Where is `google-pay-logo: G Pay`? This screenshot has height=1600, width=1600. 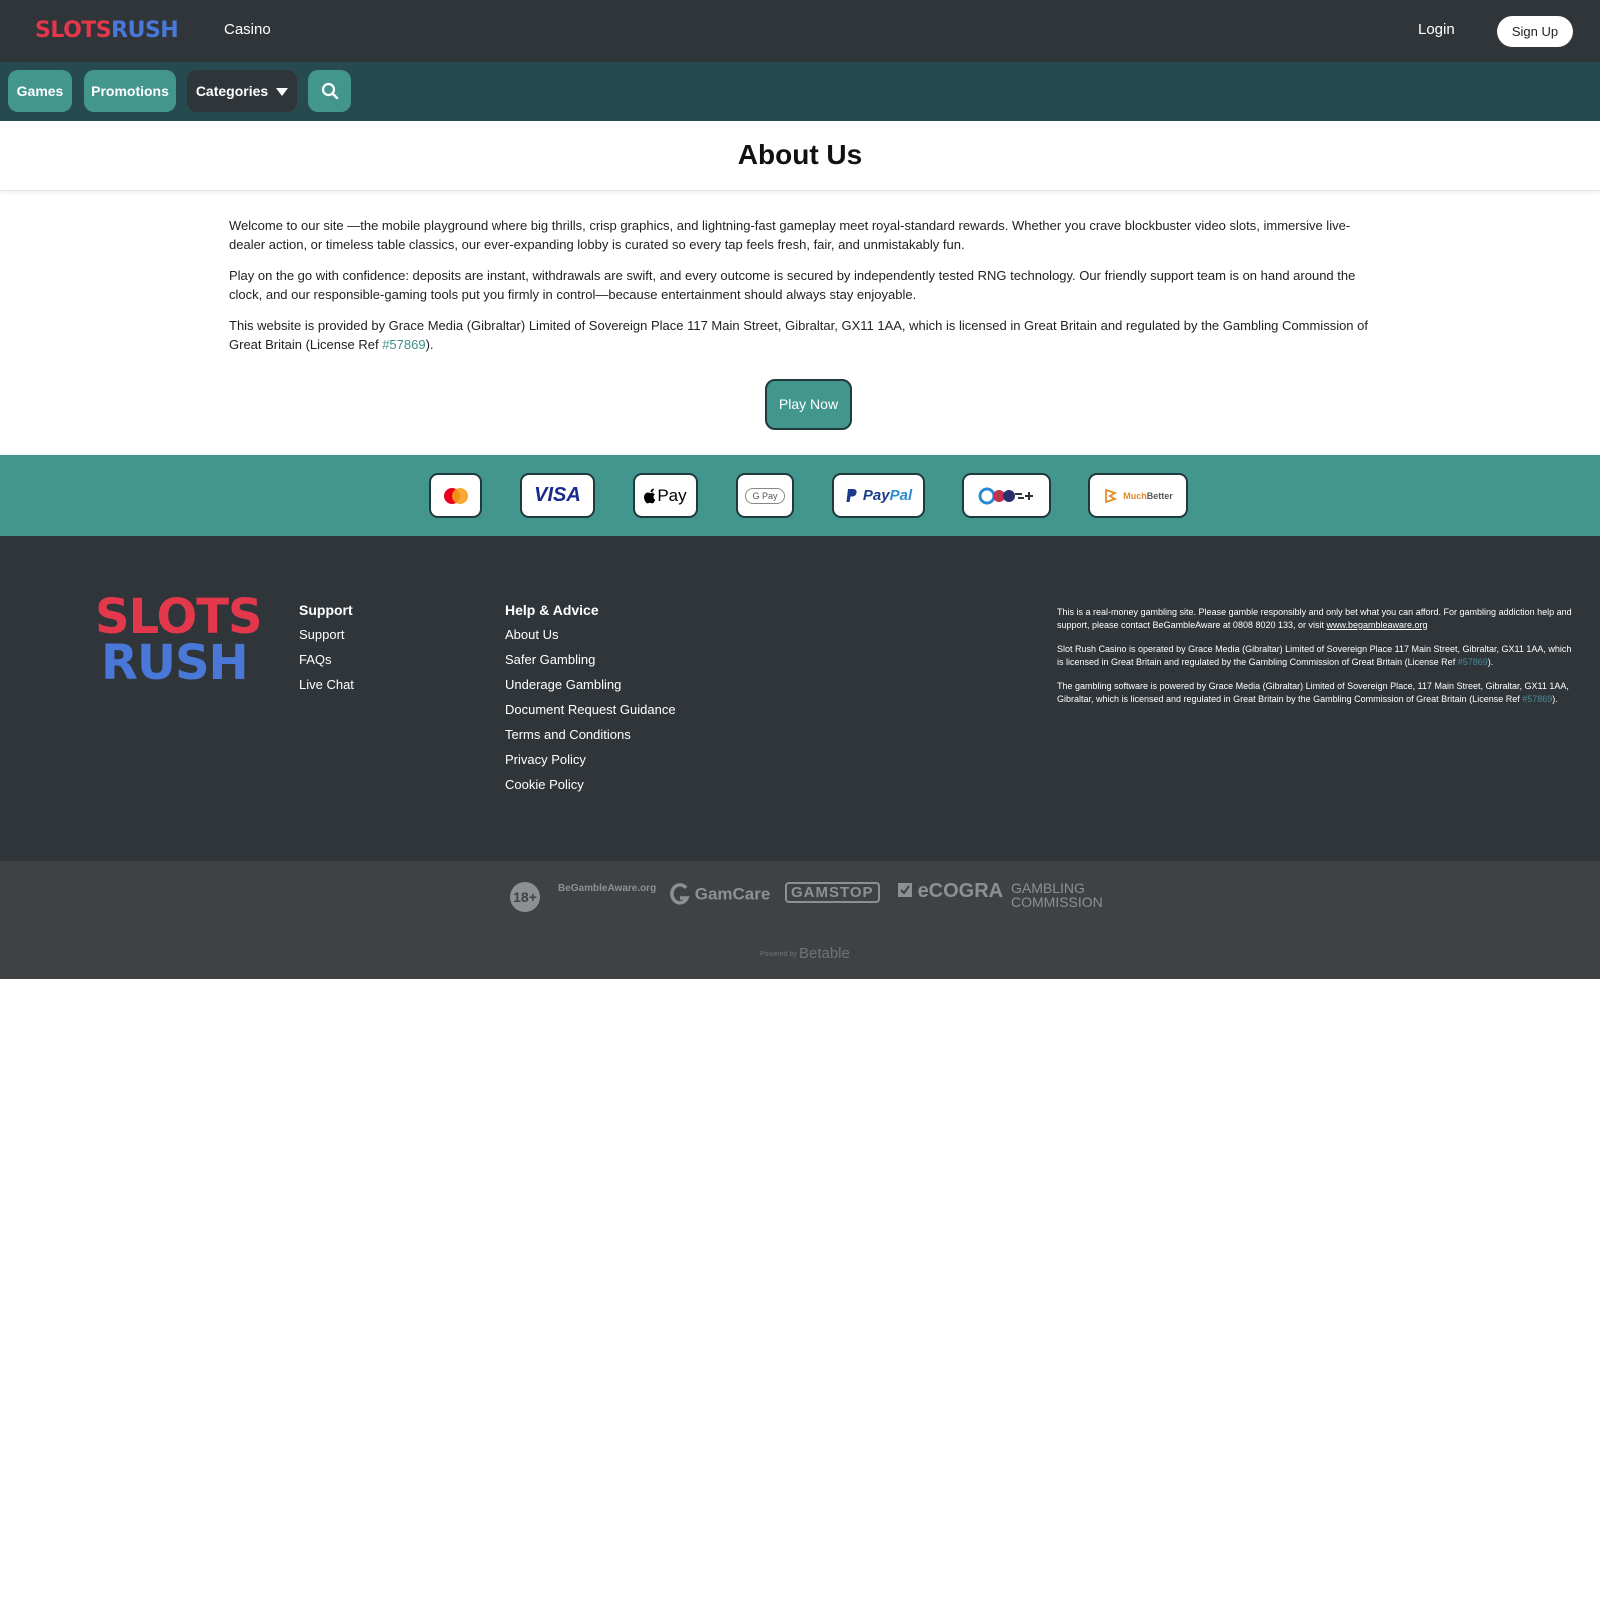
google-pay-logo: G Pay is located at coordinates (765, 495).